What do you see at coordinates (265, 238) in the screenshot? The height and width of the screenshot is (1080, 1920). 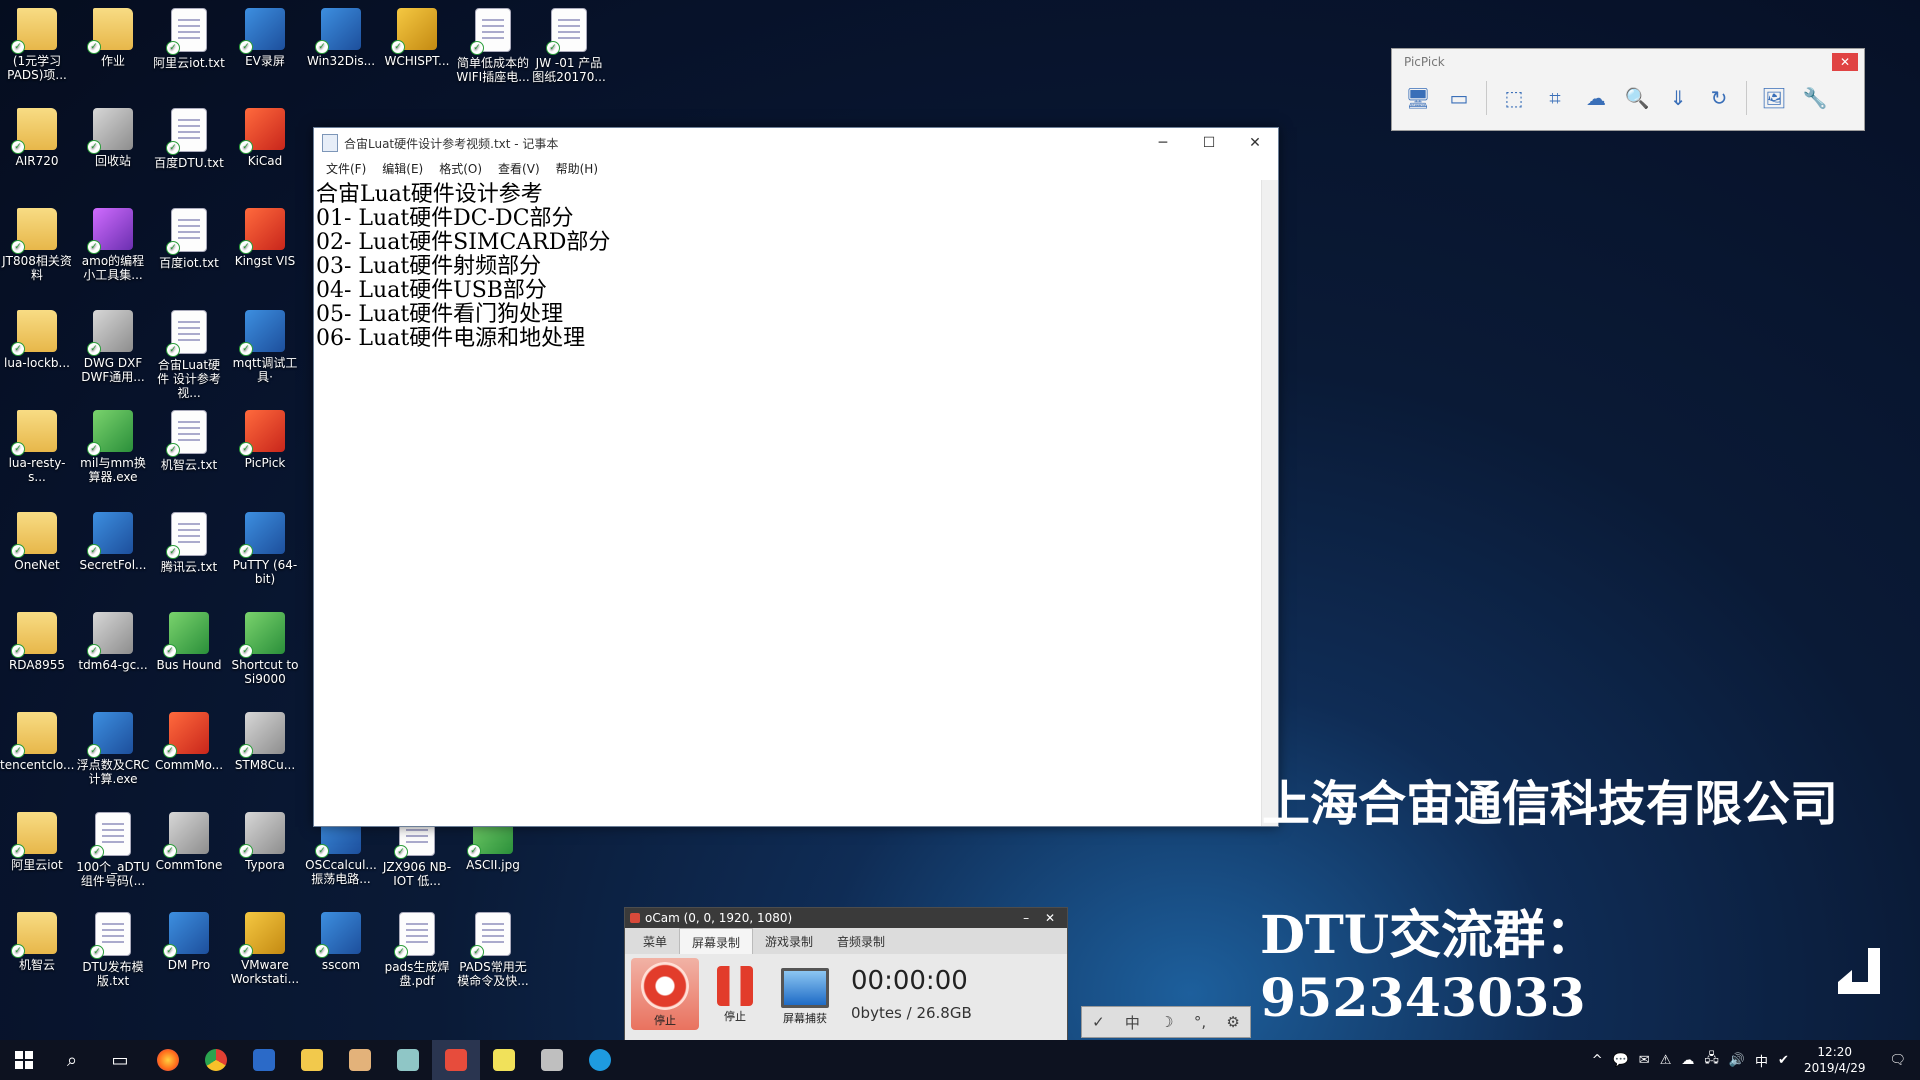 I see `desktop-icon: ✓ Kingst VIS` at bounding box center [265, 238].